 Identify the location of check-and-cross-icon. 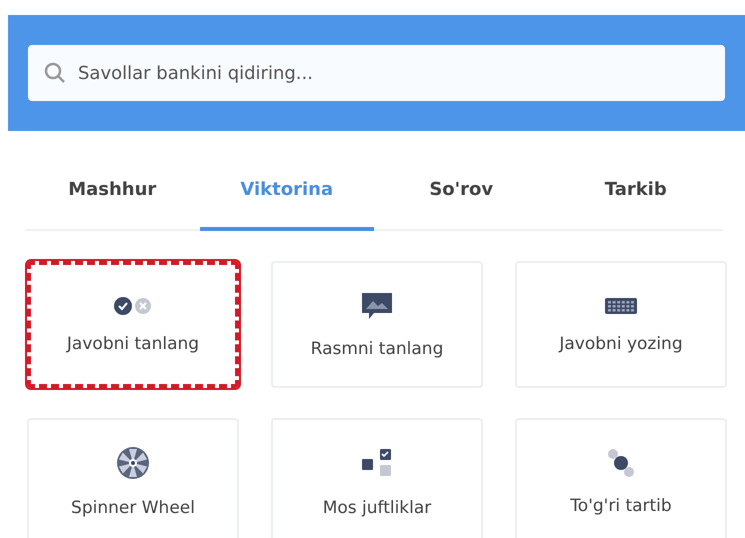
(133, 306).